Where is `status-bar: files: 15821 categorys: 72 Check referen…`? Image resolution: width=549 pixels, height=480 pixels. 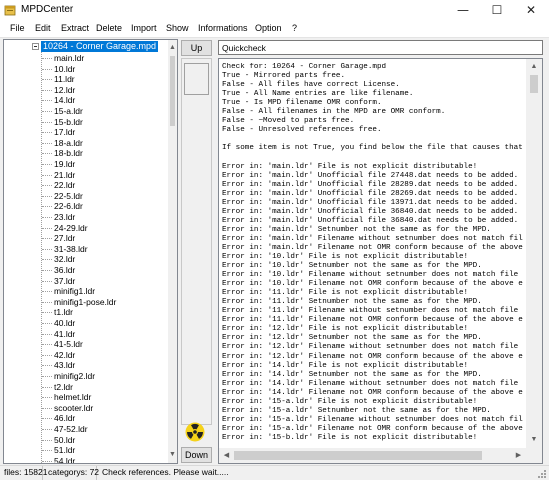
status-bar: files: 15821 categorys: 72 Check referen… is located at coordinates (274, 472).